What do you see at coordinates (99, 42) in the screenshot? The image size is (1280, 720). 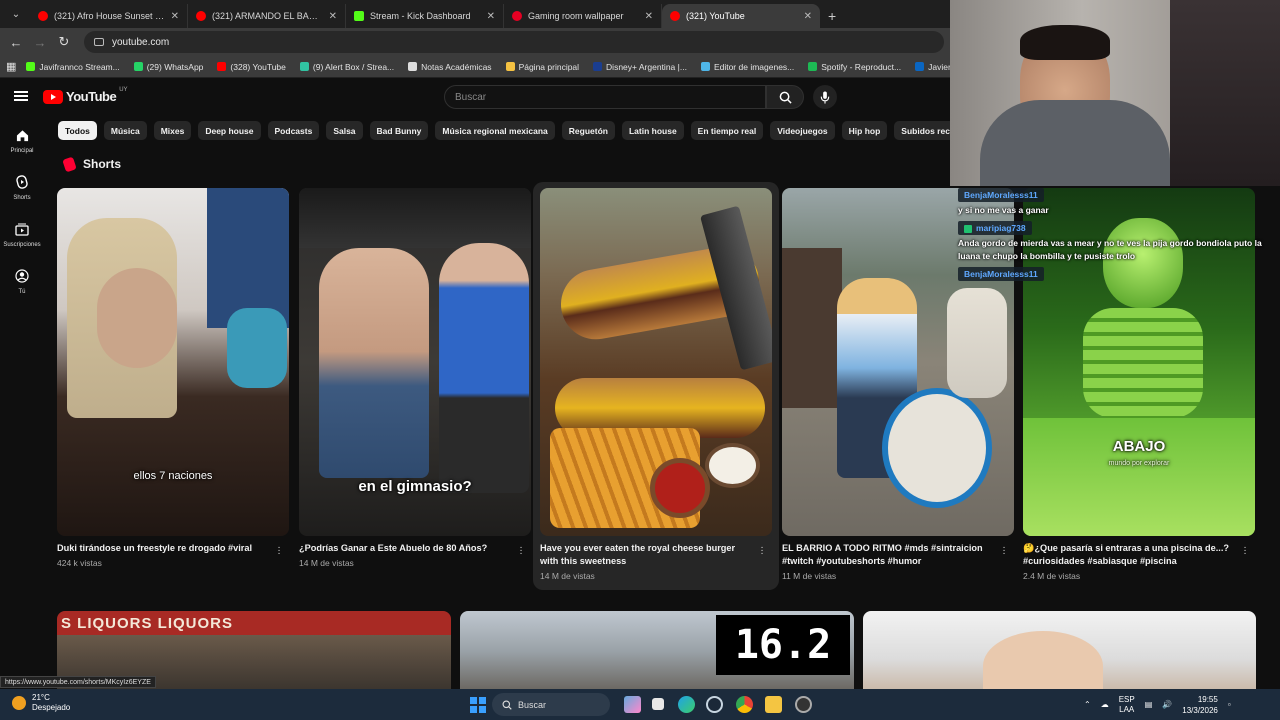 I see `site-info-icon` at bounding box center [99, 42].